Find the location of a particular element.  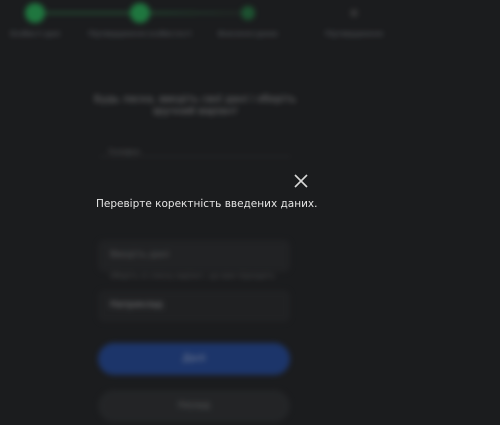

step-3-indicator is located at coordinates (248, 13).